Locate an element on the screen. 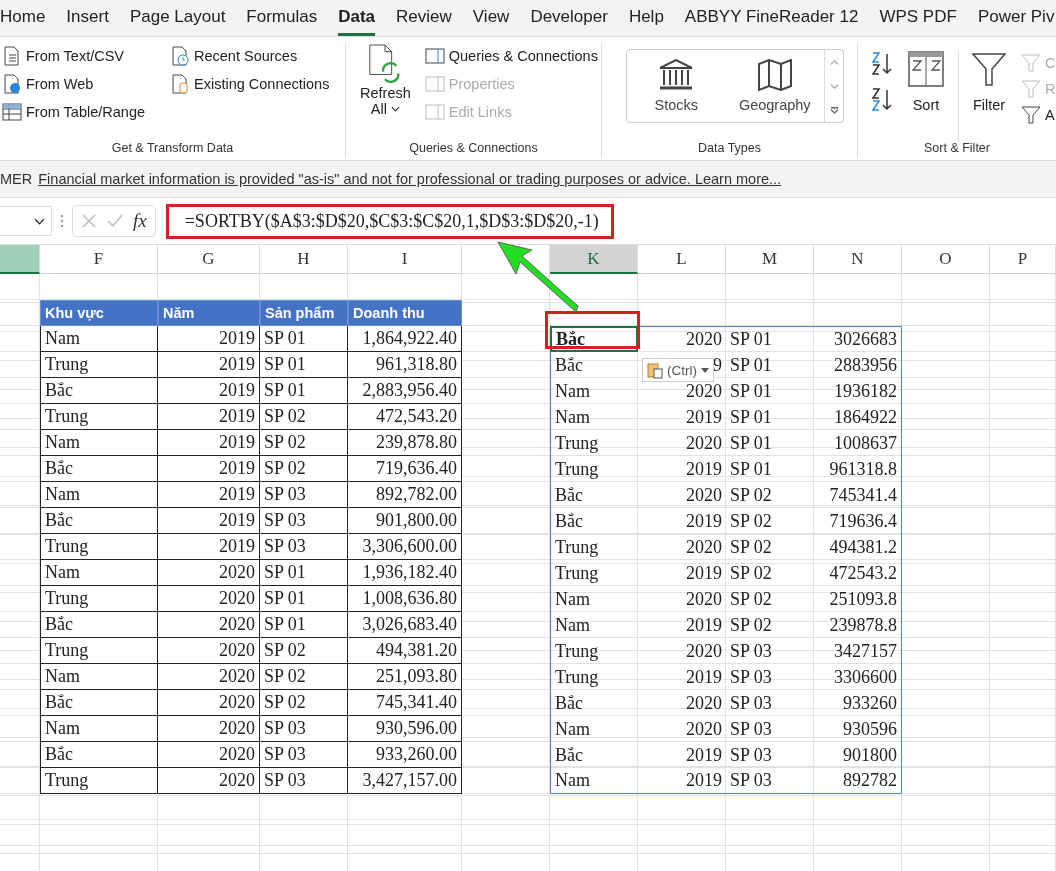  ribbon-command: From Web is located at coordinates (80, 84).